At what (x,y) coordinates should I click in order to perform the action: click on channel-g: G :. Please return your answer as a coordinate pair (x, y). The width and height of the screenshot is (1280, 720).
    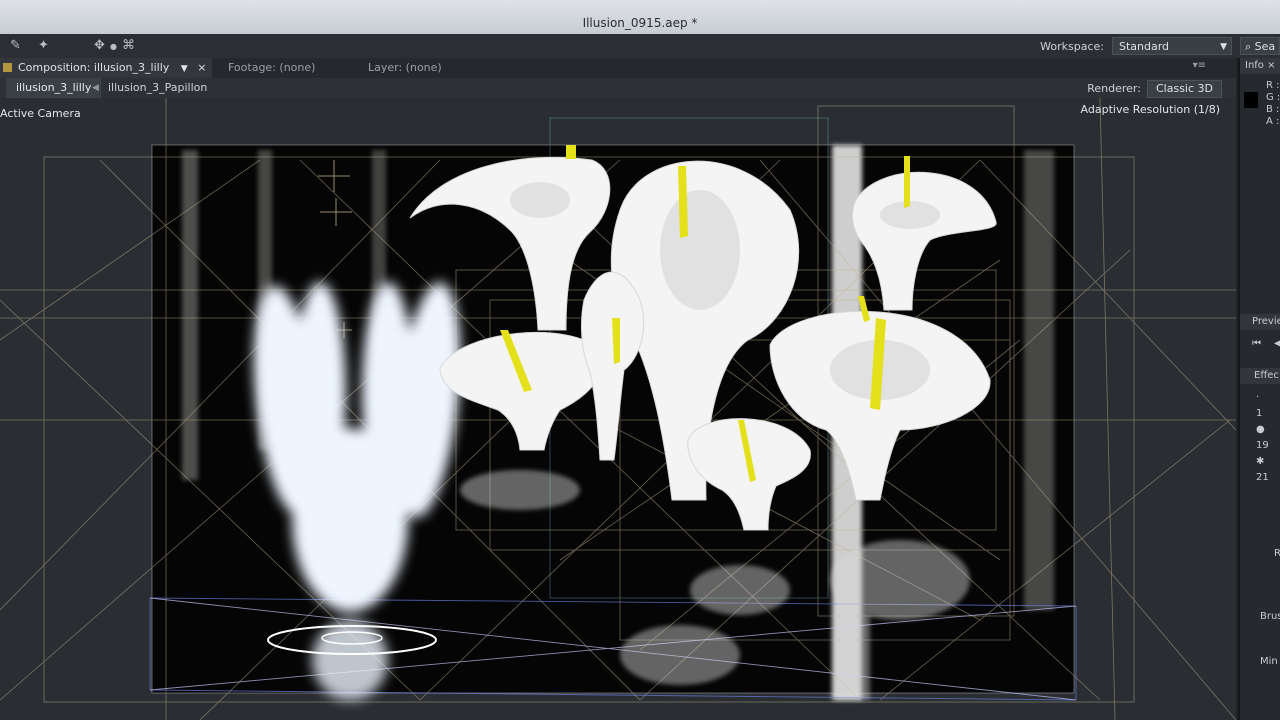
    Looking at the image, I should click on (1273, 97).